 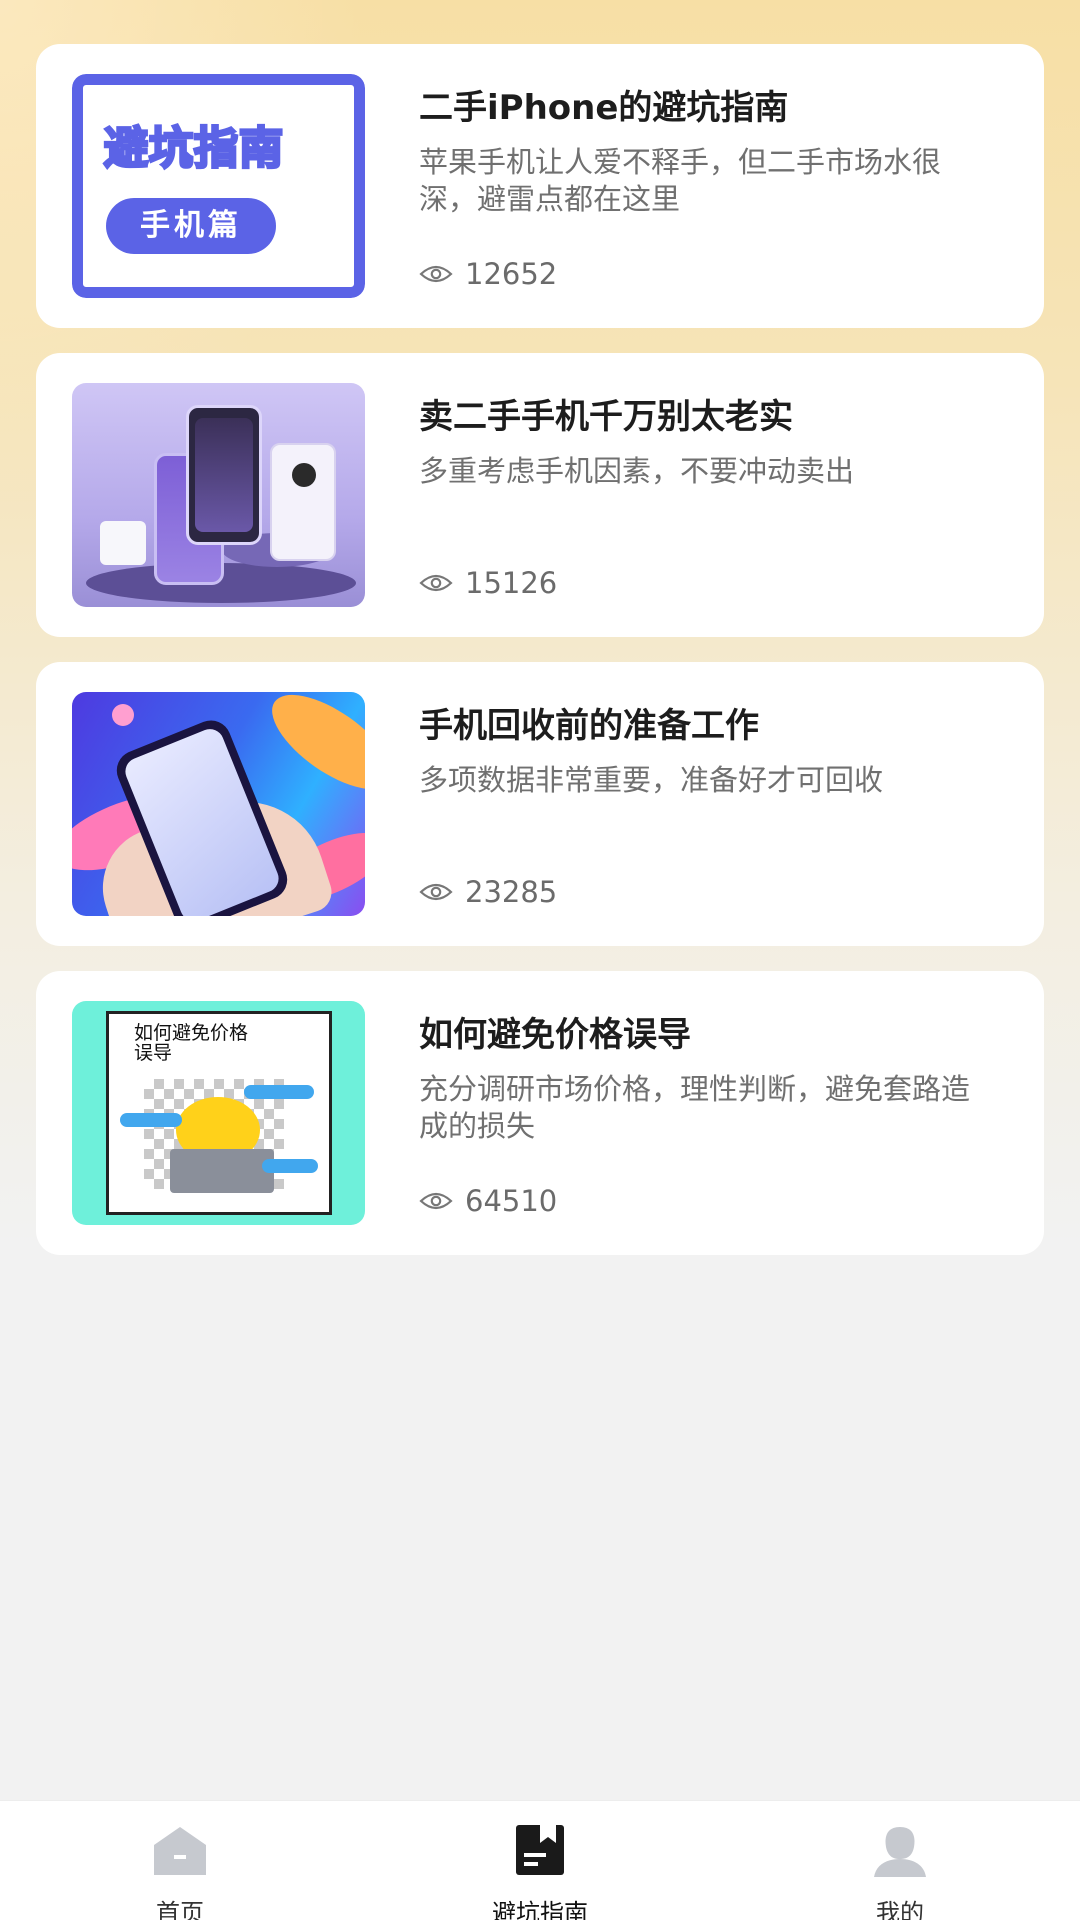 What do you see at coordinates (604, 108) in the screenshot?
I see `article-title: 二手iPhone的避坑指南` at bounding box center [604, 108].